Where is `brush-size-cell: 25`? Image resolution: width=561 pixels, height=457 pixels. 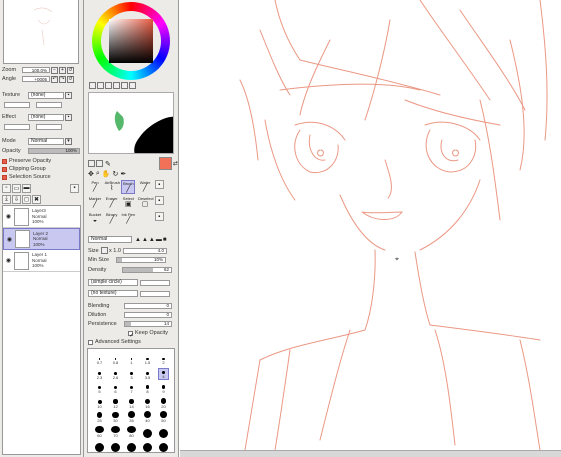 brush-size-cell: 25 is located at coordinates (99, 417).